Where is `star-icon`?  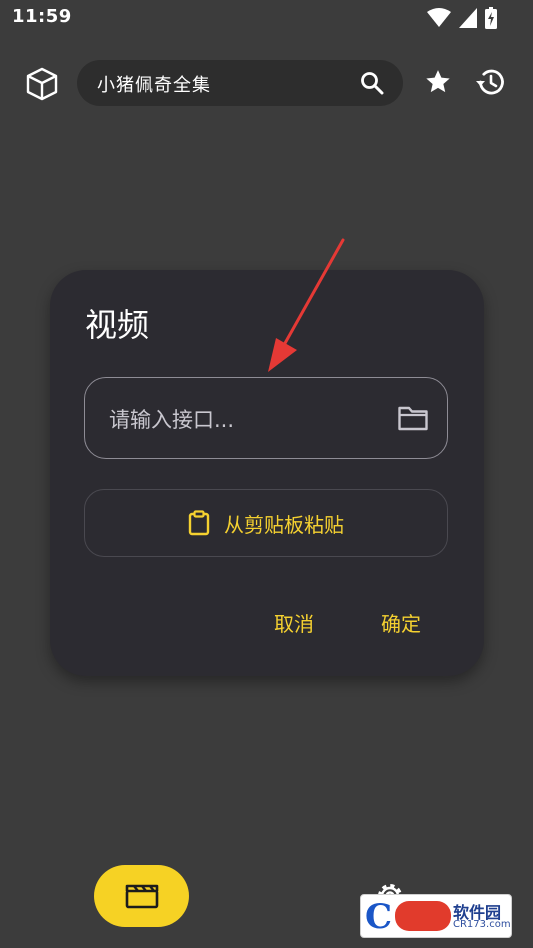 star-icon is located at coordinates (438, 81).